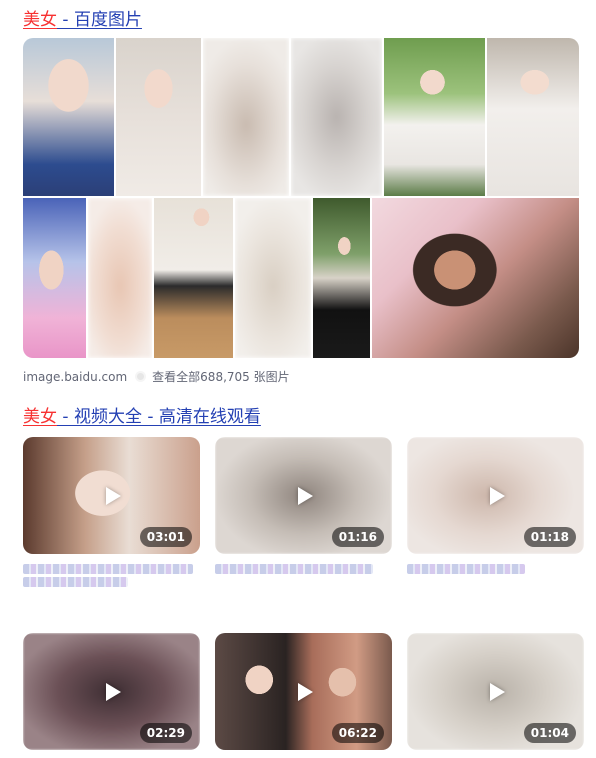  Describe the element at coordinates (357, 537) in the screenshot. I see `video-duration: 01:16` at that location.